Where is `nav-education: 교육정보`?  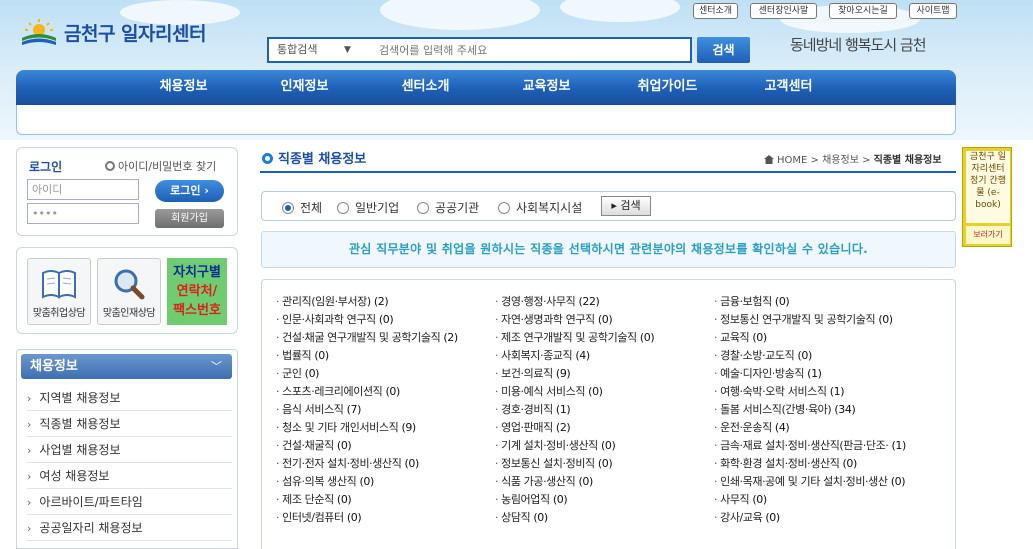
nav-education: 교육정보 is located at coordinates (546, 87).